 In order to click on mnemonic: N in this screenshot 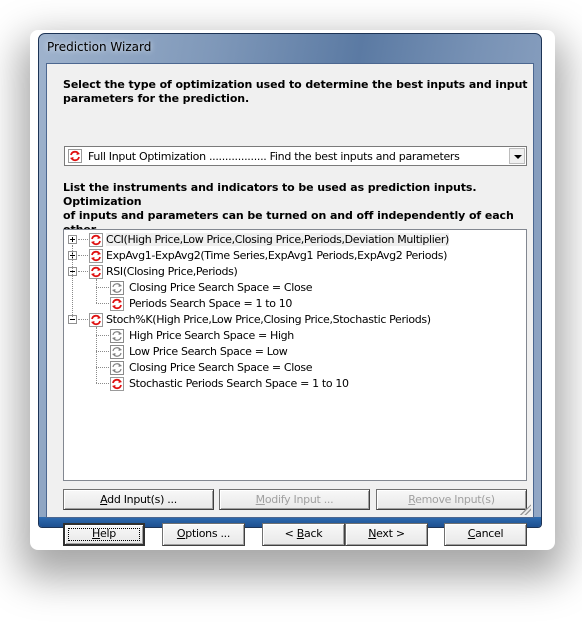, I will do `click(372, 533)`.